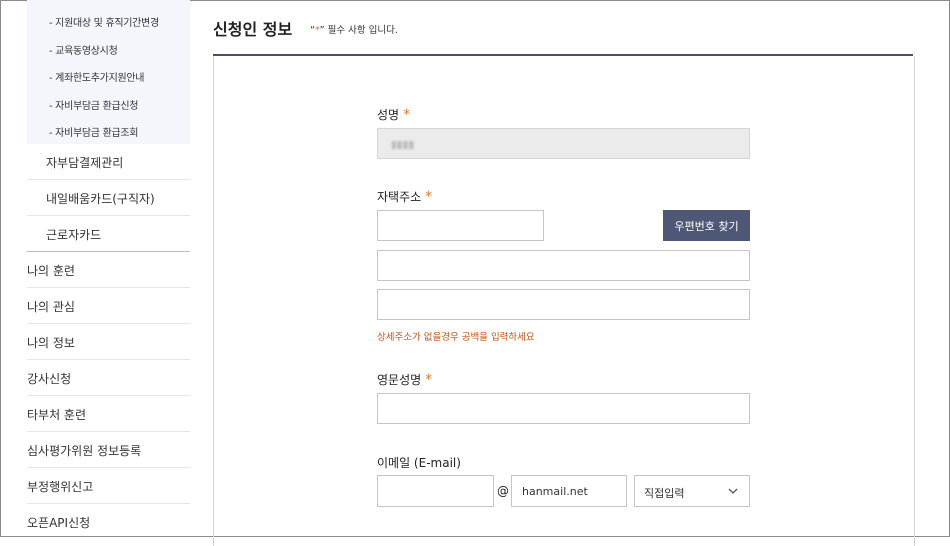  Describe the element at coordinates (51, 271) in the screenshot. I see `sidebar-item-label: 나의 훈련` at that location.